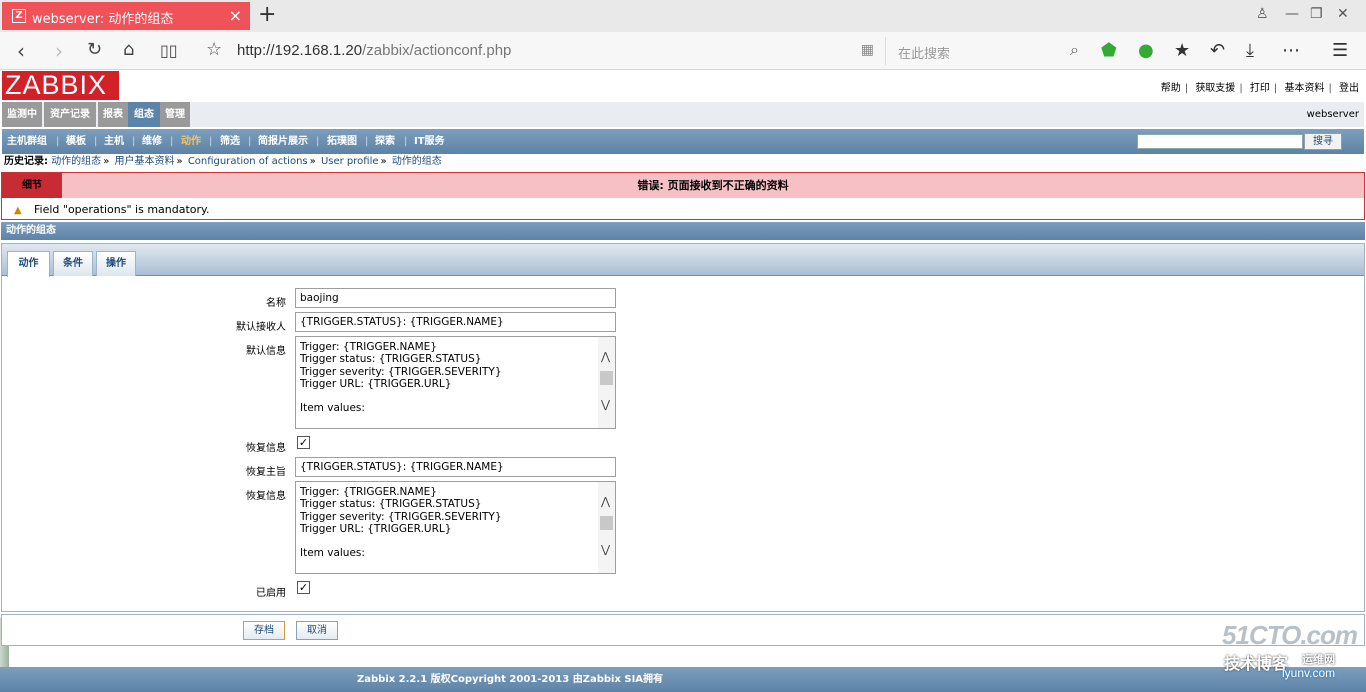 The width and height of the screenshot is (1366, 692). What do you see at coordinates (924, 54) in the screenshot?
I see `search-placeholder: 在此搜索` at bounding box center [924, 54].